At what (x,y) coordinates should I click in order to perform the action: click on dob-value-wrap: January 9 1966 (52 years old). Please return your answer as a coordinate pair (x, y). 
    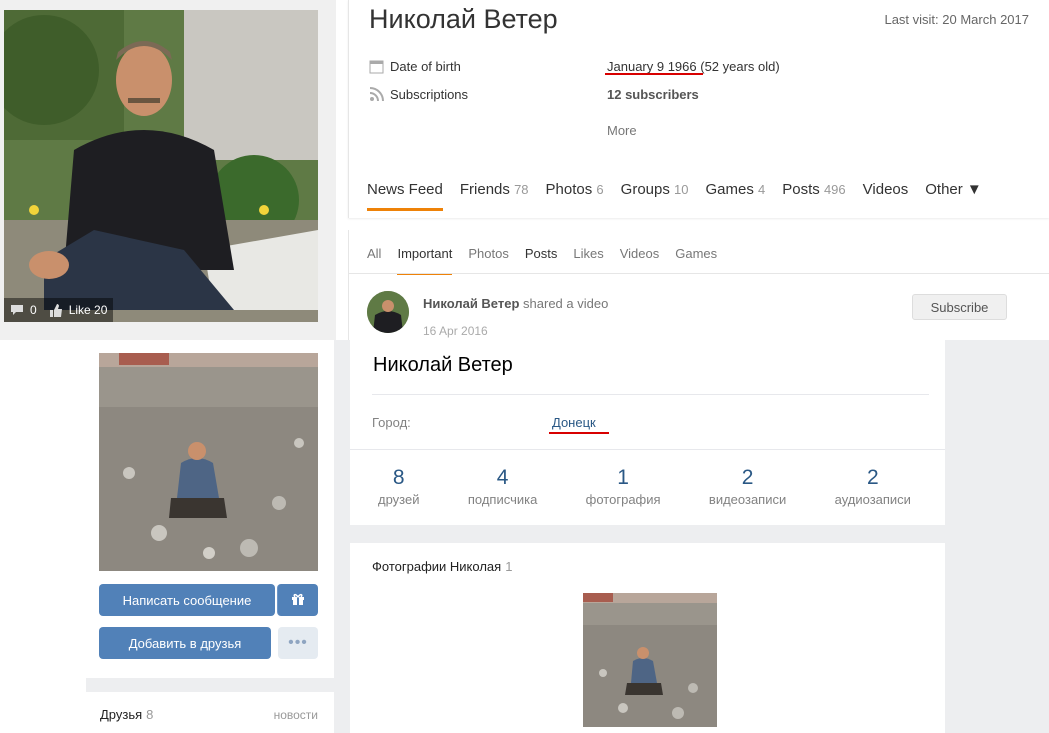
    Looking at the image, I should click on (693, 66).